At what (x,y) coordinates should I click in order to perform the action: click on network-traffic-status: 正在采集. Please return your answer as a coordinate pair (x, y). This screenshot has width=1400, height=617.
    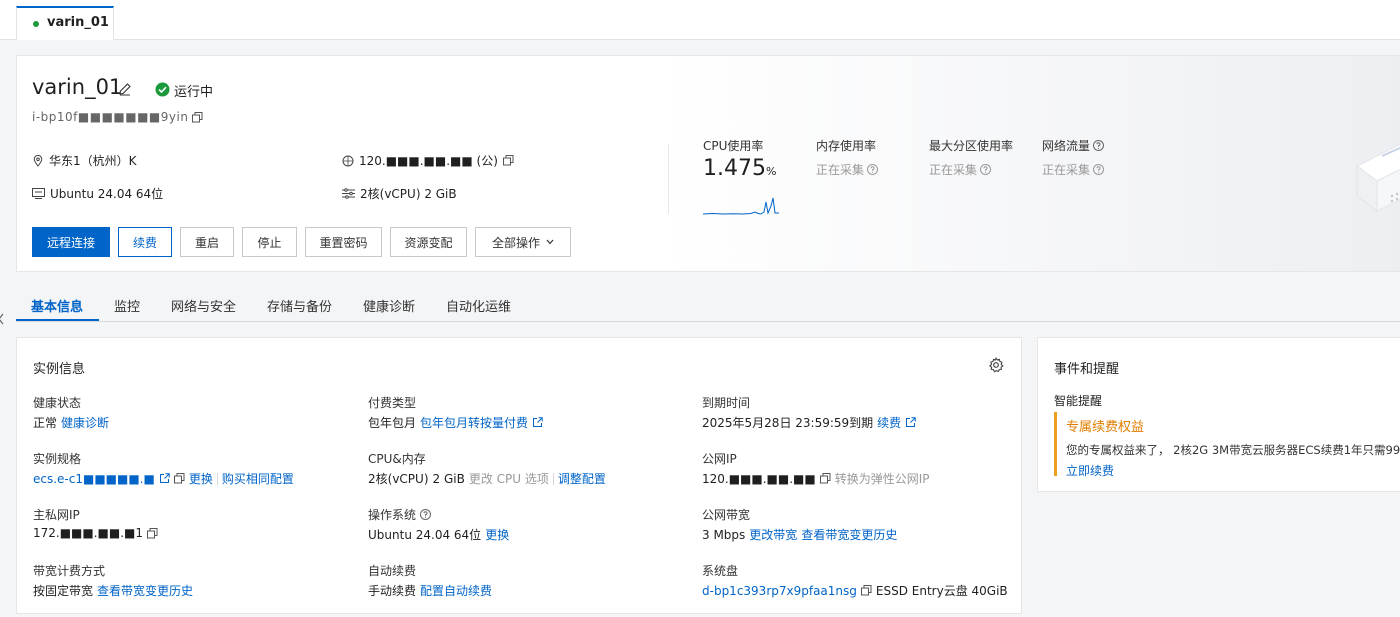
    Looking at the image, I should click on (1073, 169).